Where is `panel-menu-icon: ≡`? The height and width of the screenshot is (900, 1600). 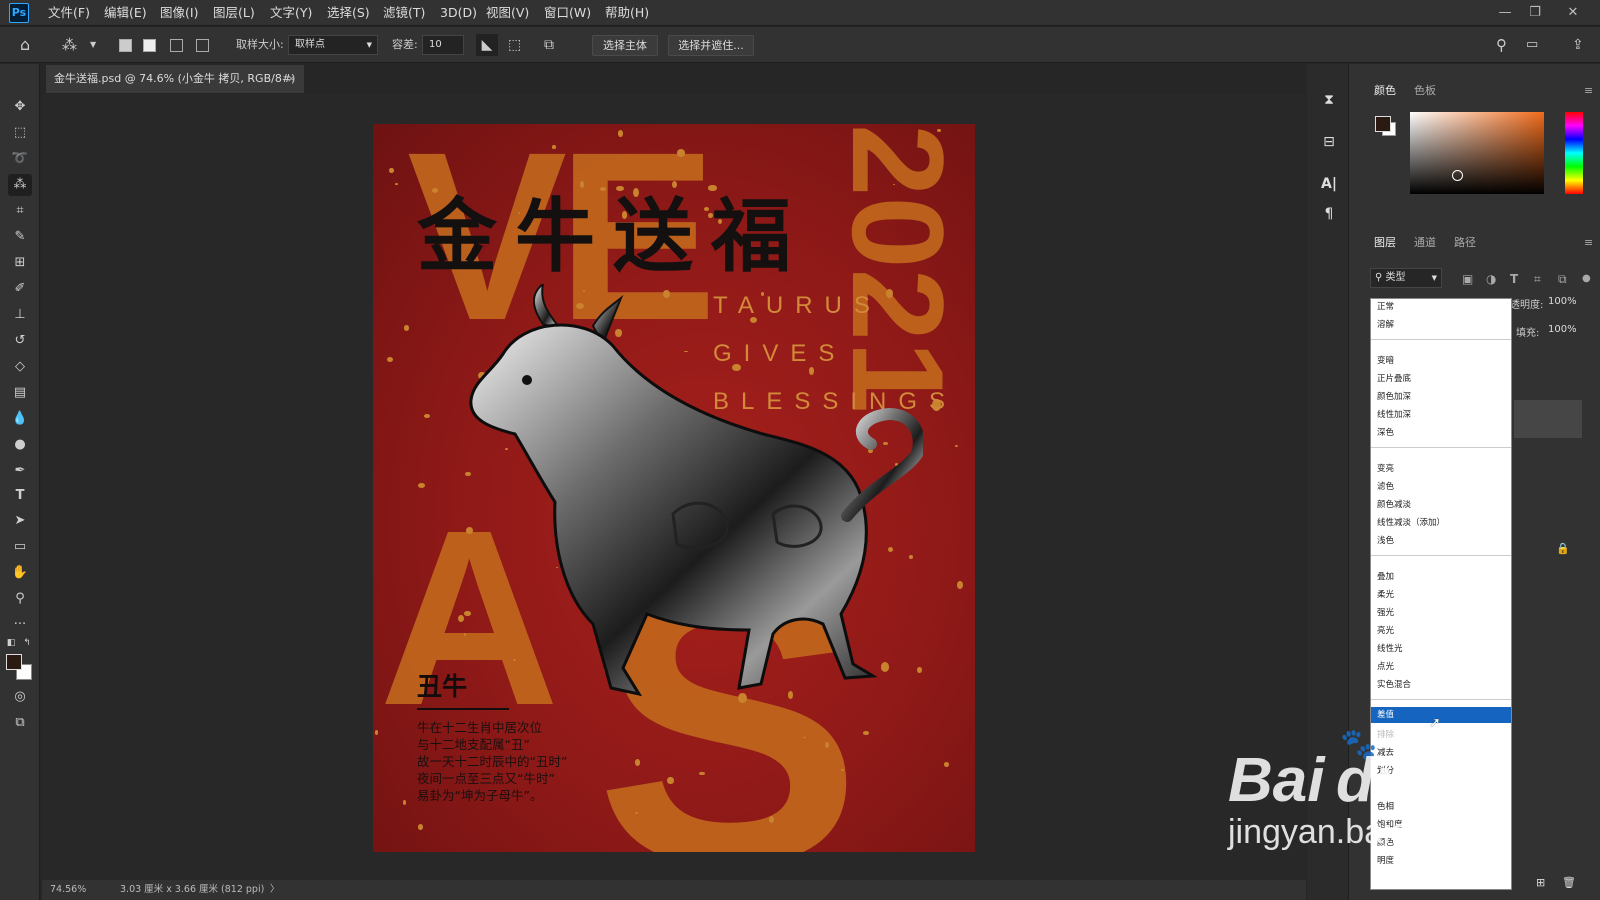
panel-menu-icon: ≡ is located at coordinates (1588, 91).